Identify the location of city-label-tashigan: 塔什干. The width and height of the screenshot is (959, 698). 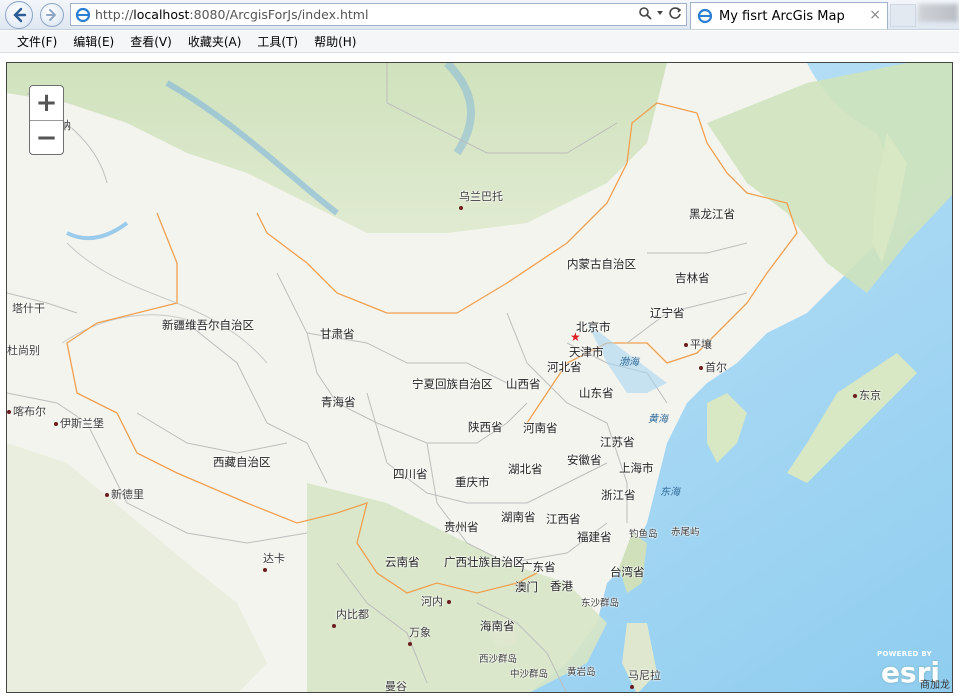
(28, 308).